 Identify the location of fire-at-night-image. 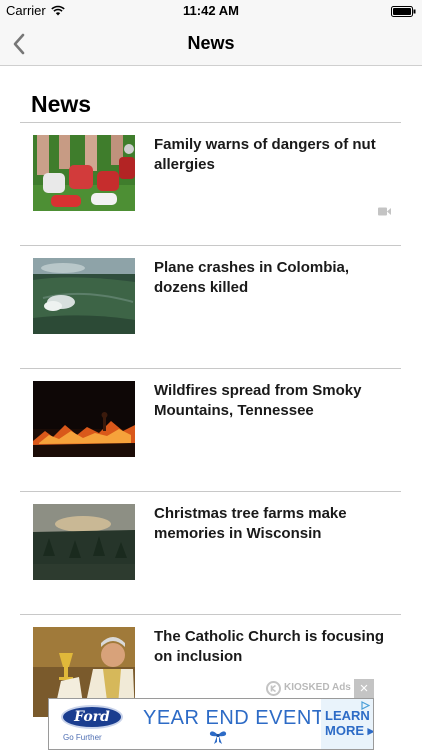
(84, 419).